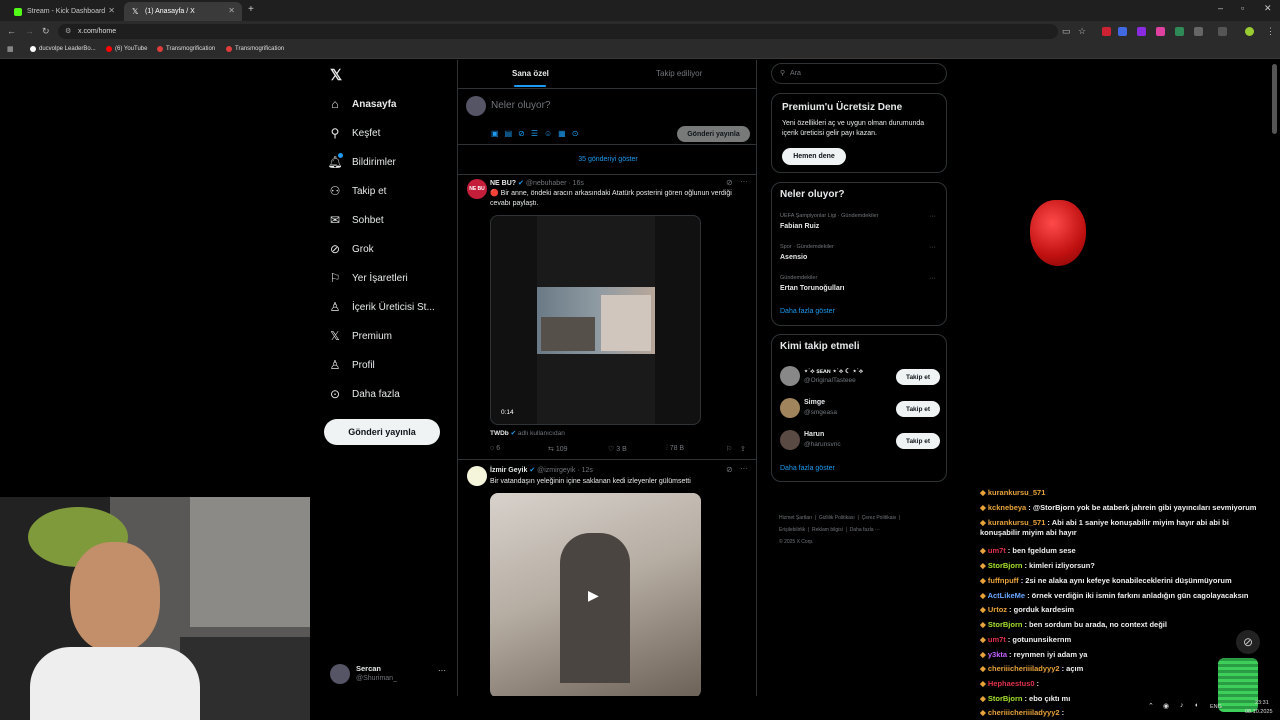 The height and width of the screenshot is (720, 1280). Describe the element at coordinates (1262, 703) in the screenshot. I see `clock-time: 23:31` at that location.